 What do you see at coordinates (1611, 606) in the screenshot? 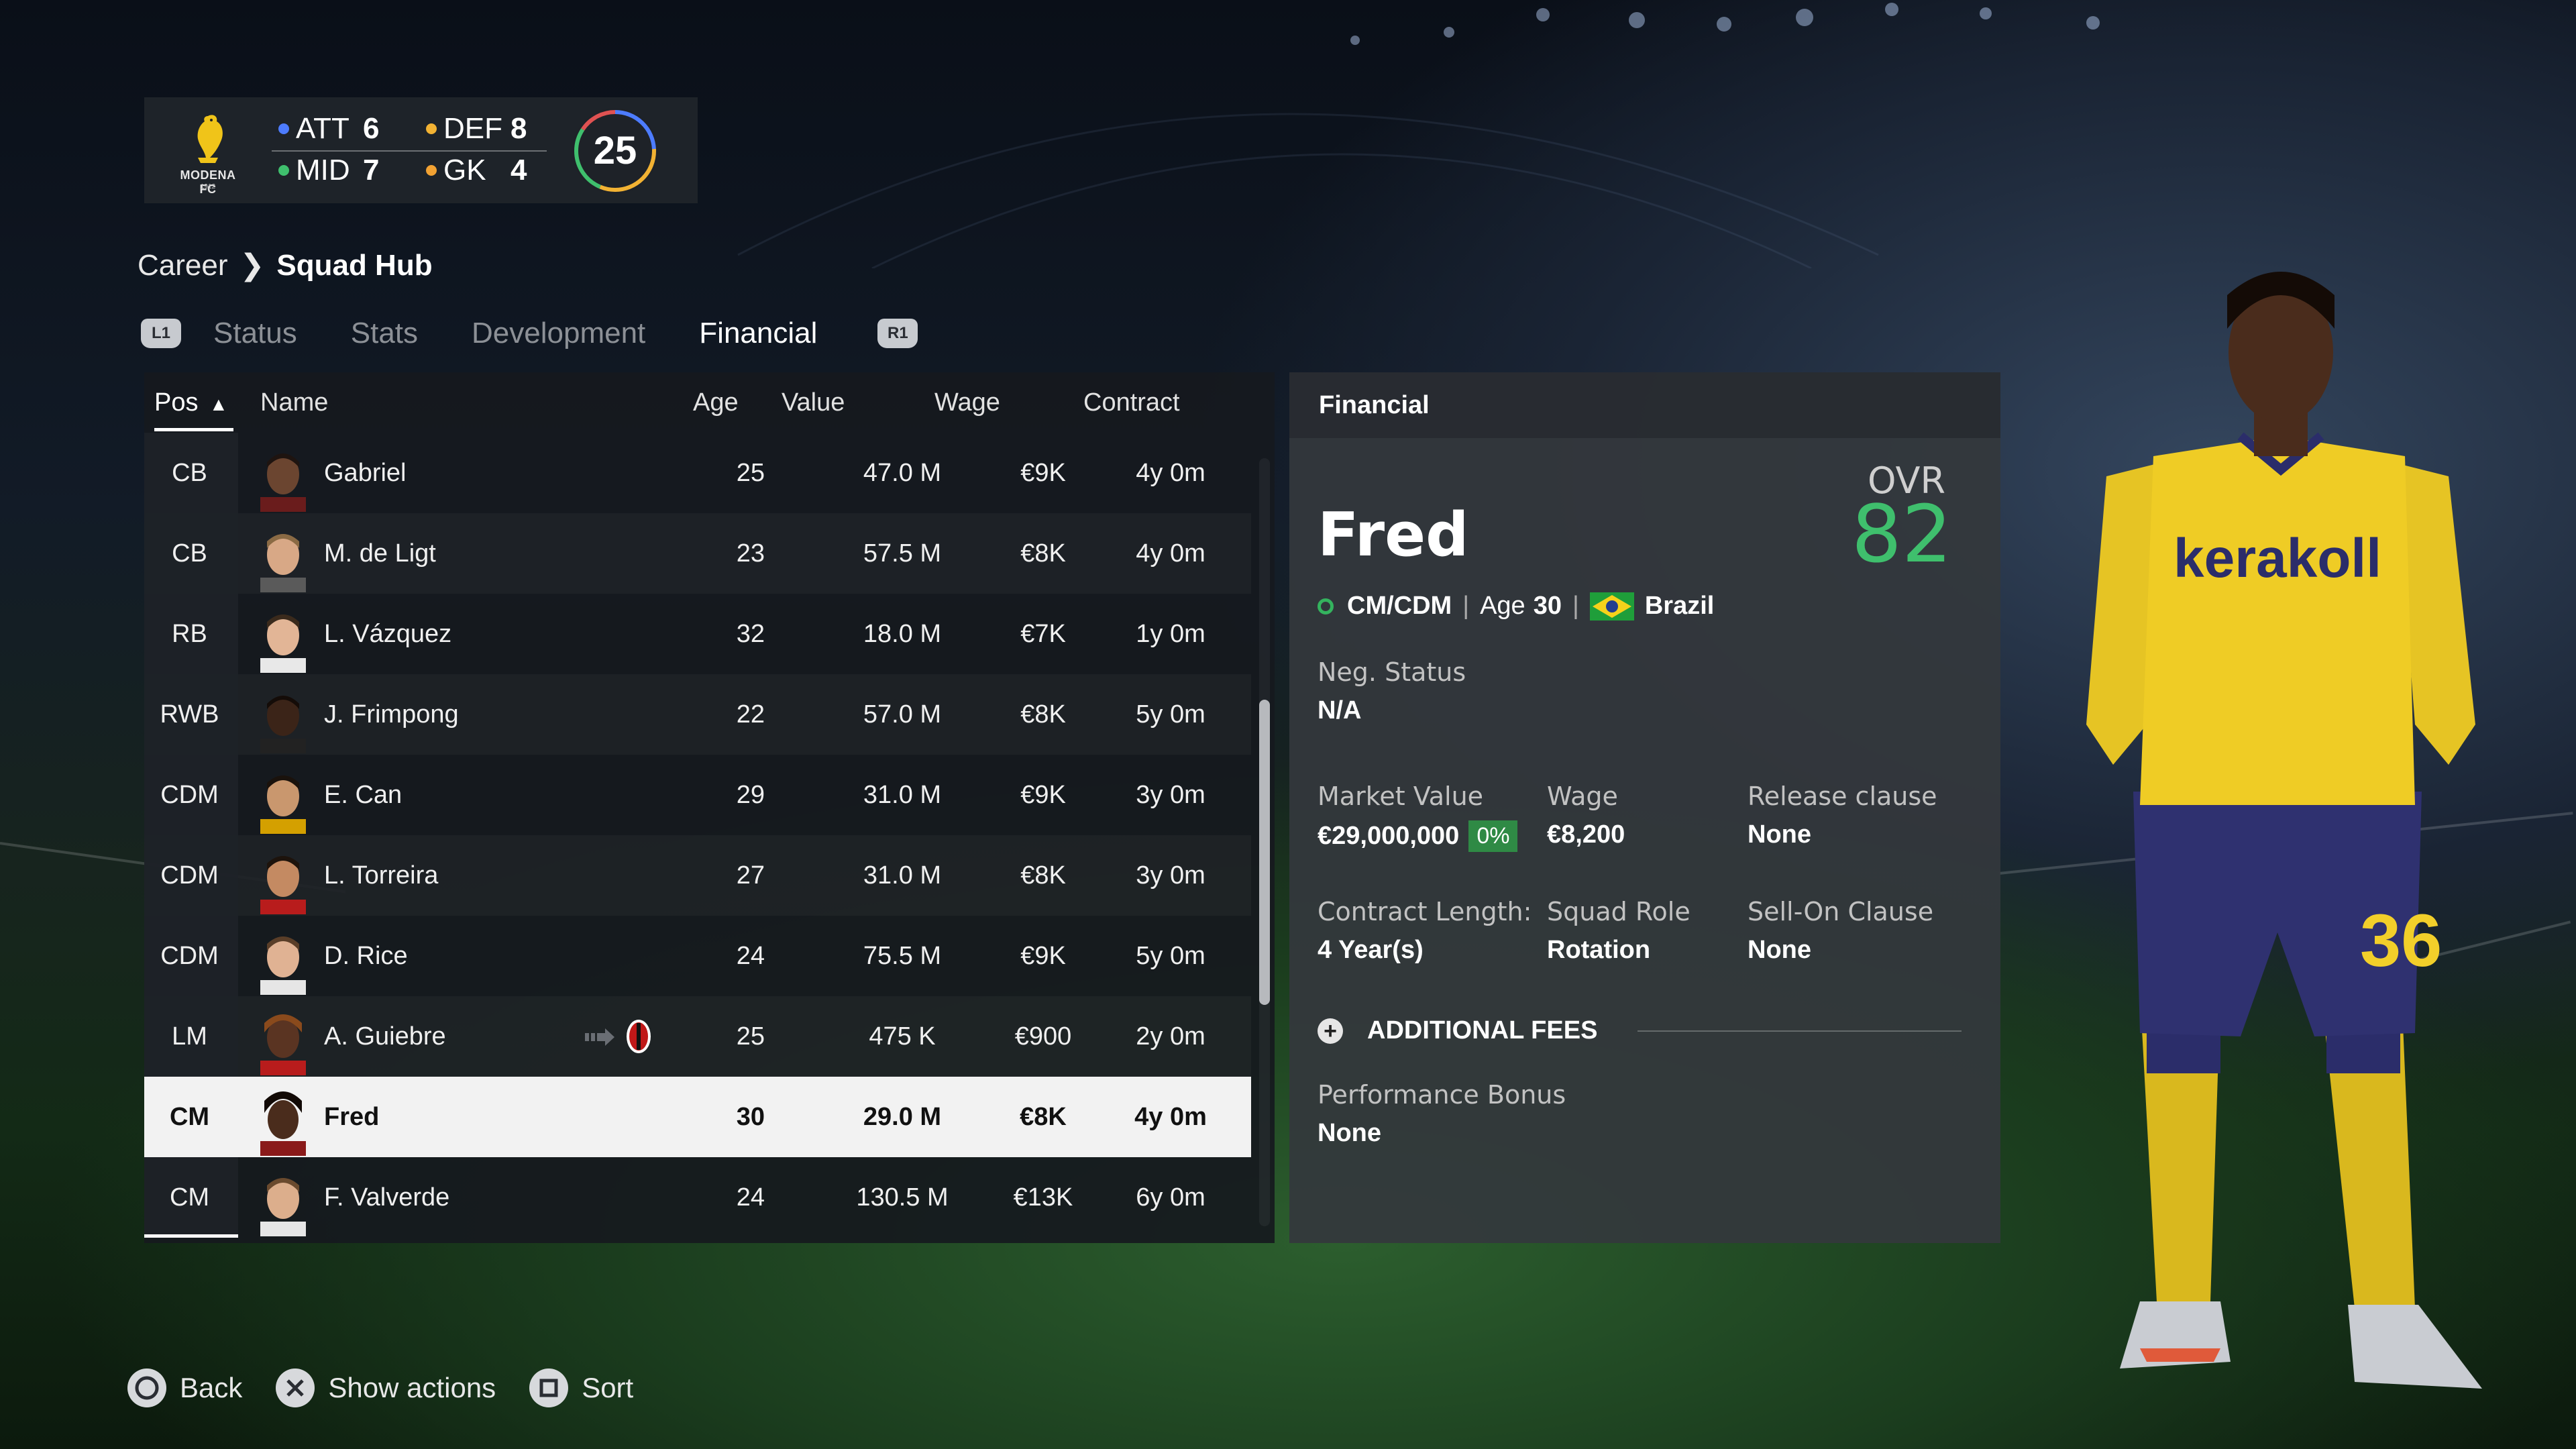
I see `brazil-flag-icon` at bounding box center [1611, 606].